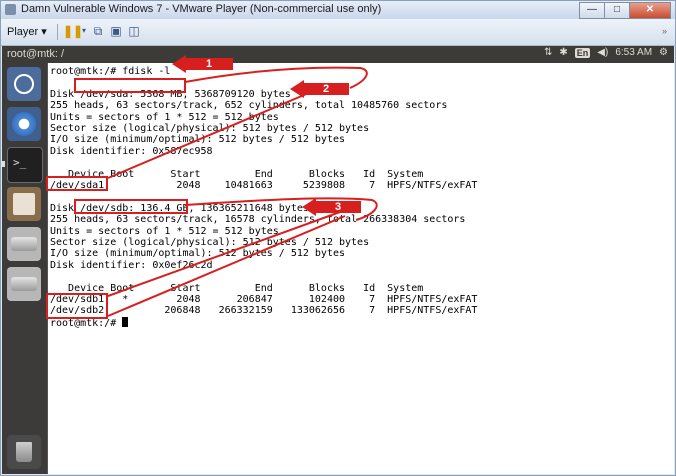 This screenshot has height=476, width=676. I want to click on highlight-dev-sda1, so click(77, 183).